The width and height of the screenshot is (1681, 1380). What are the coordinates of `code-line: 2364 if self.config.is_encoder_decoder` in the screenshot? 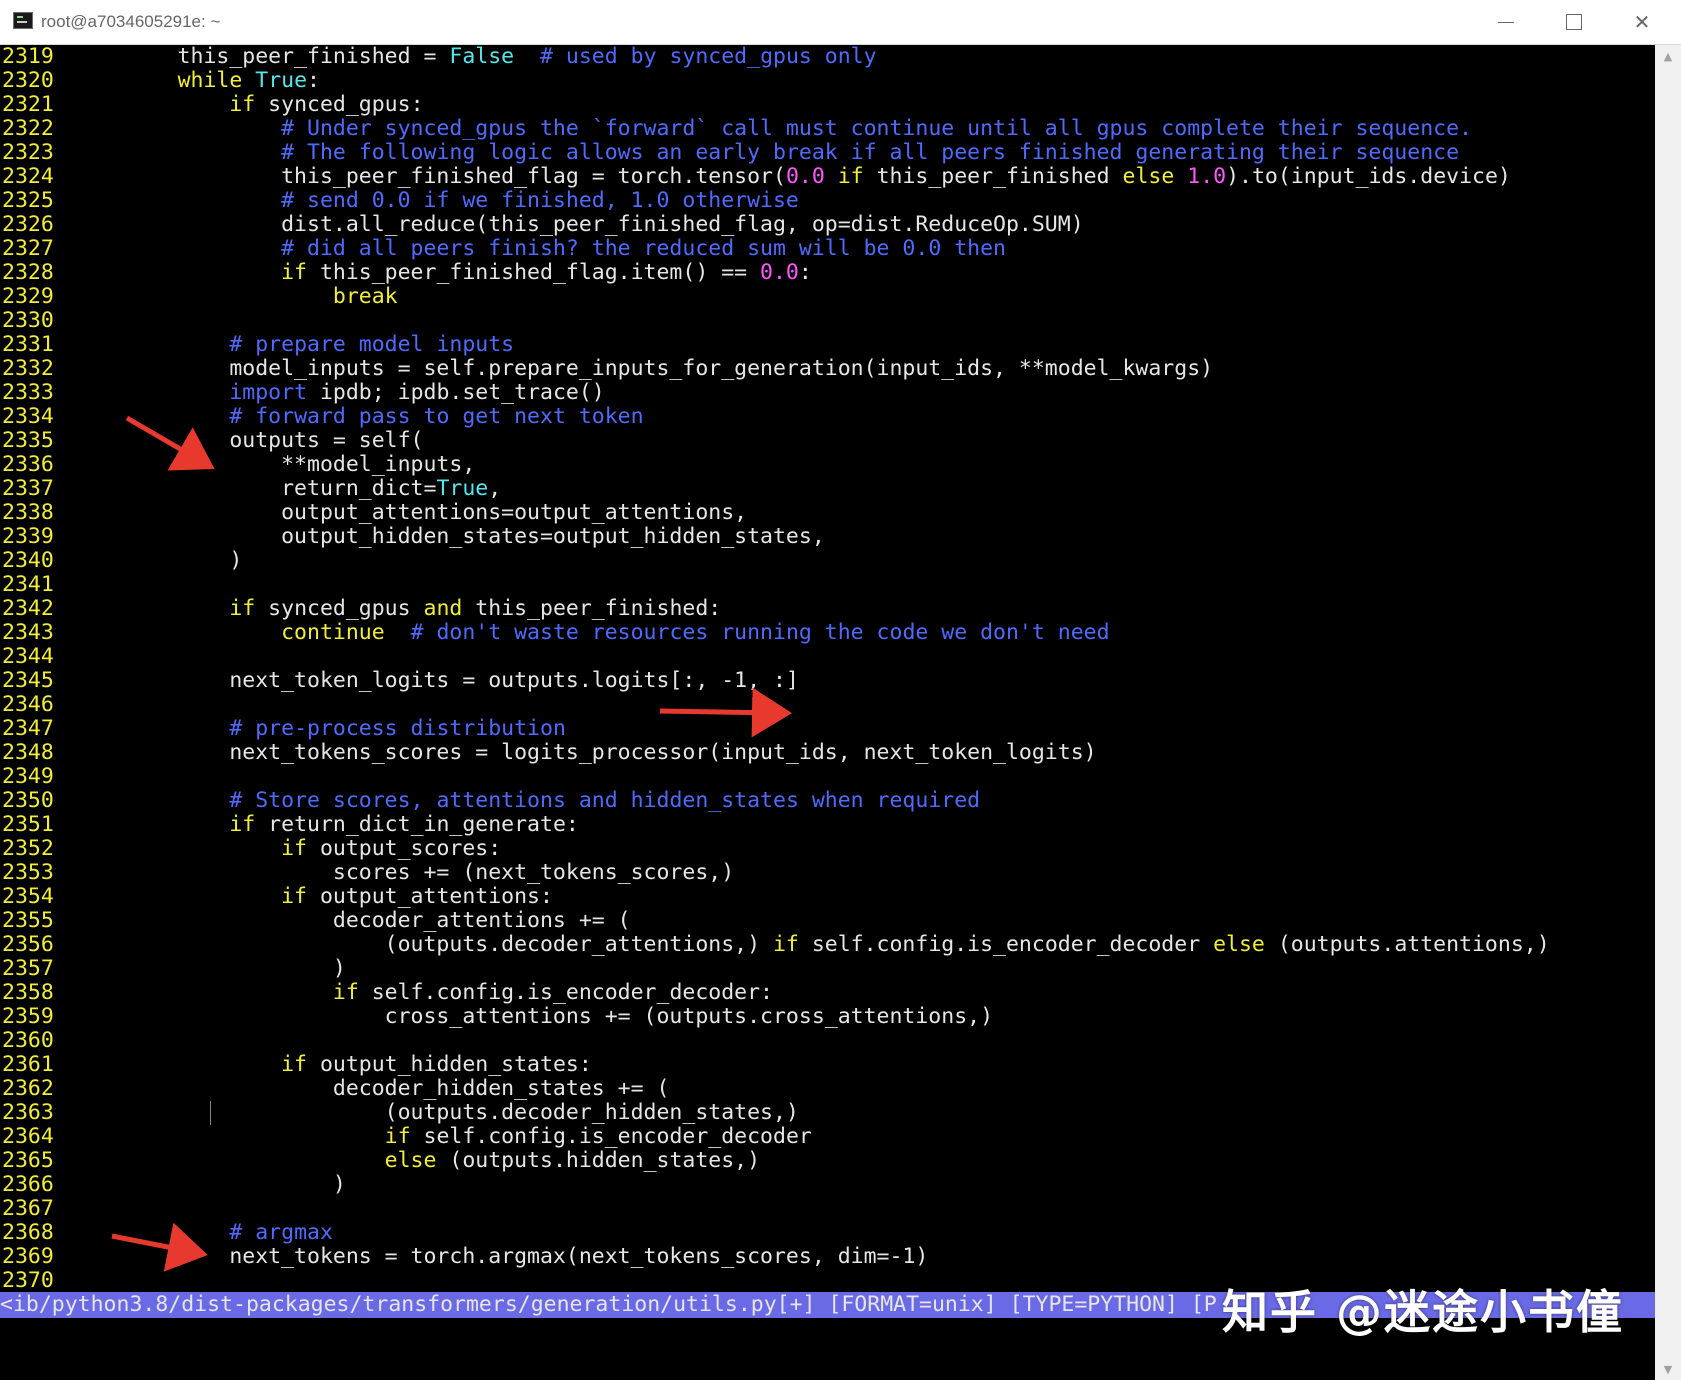 It's located at (827, 1137).